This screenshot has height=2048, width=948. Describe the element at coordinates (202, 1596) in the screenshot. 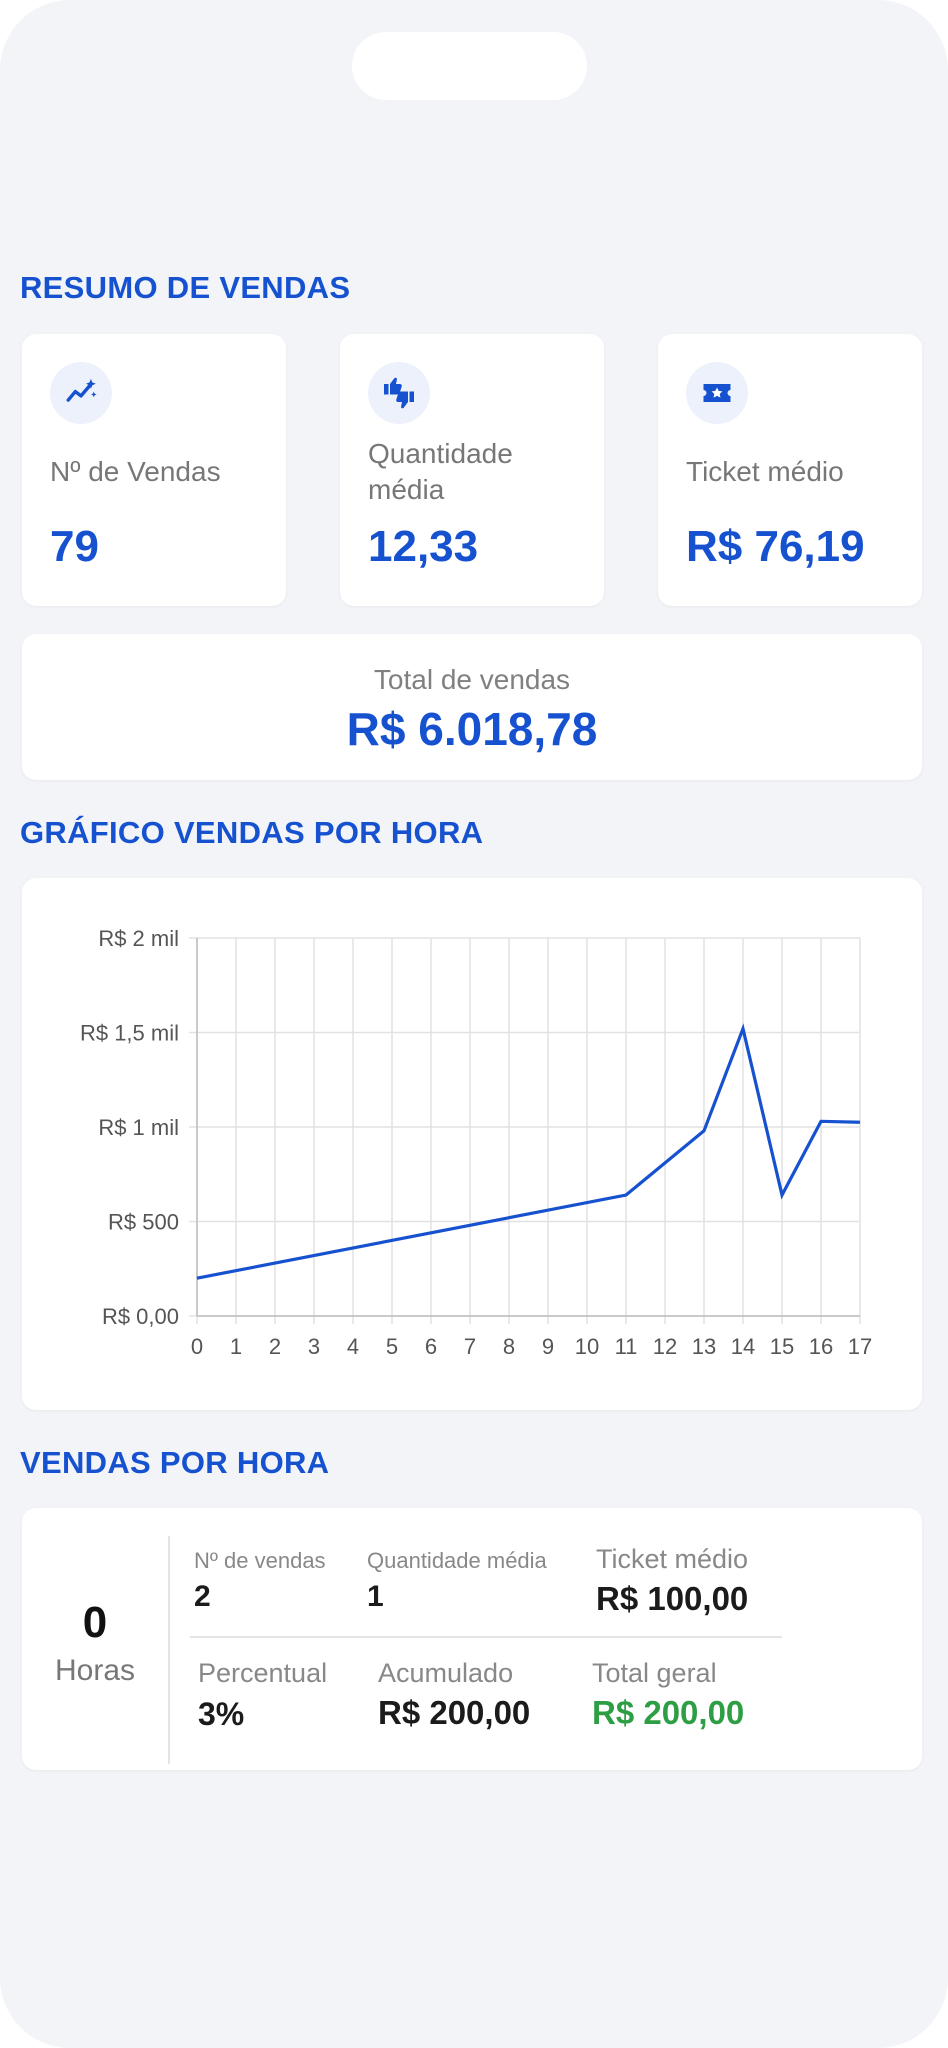

I see `sales-count-value: 2` at that location.